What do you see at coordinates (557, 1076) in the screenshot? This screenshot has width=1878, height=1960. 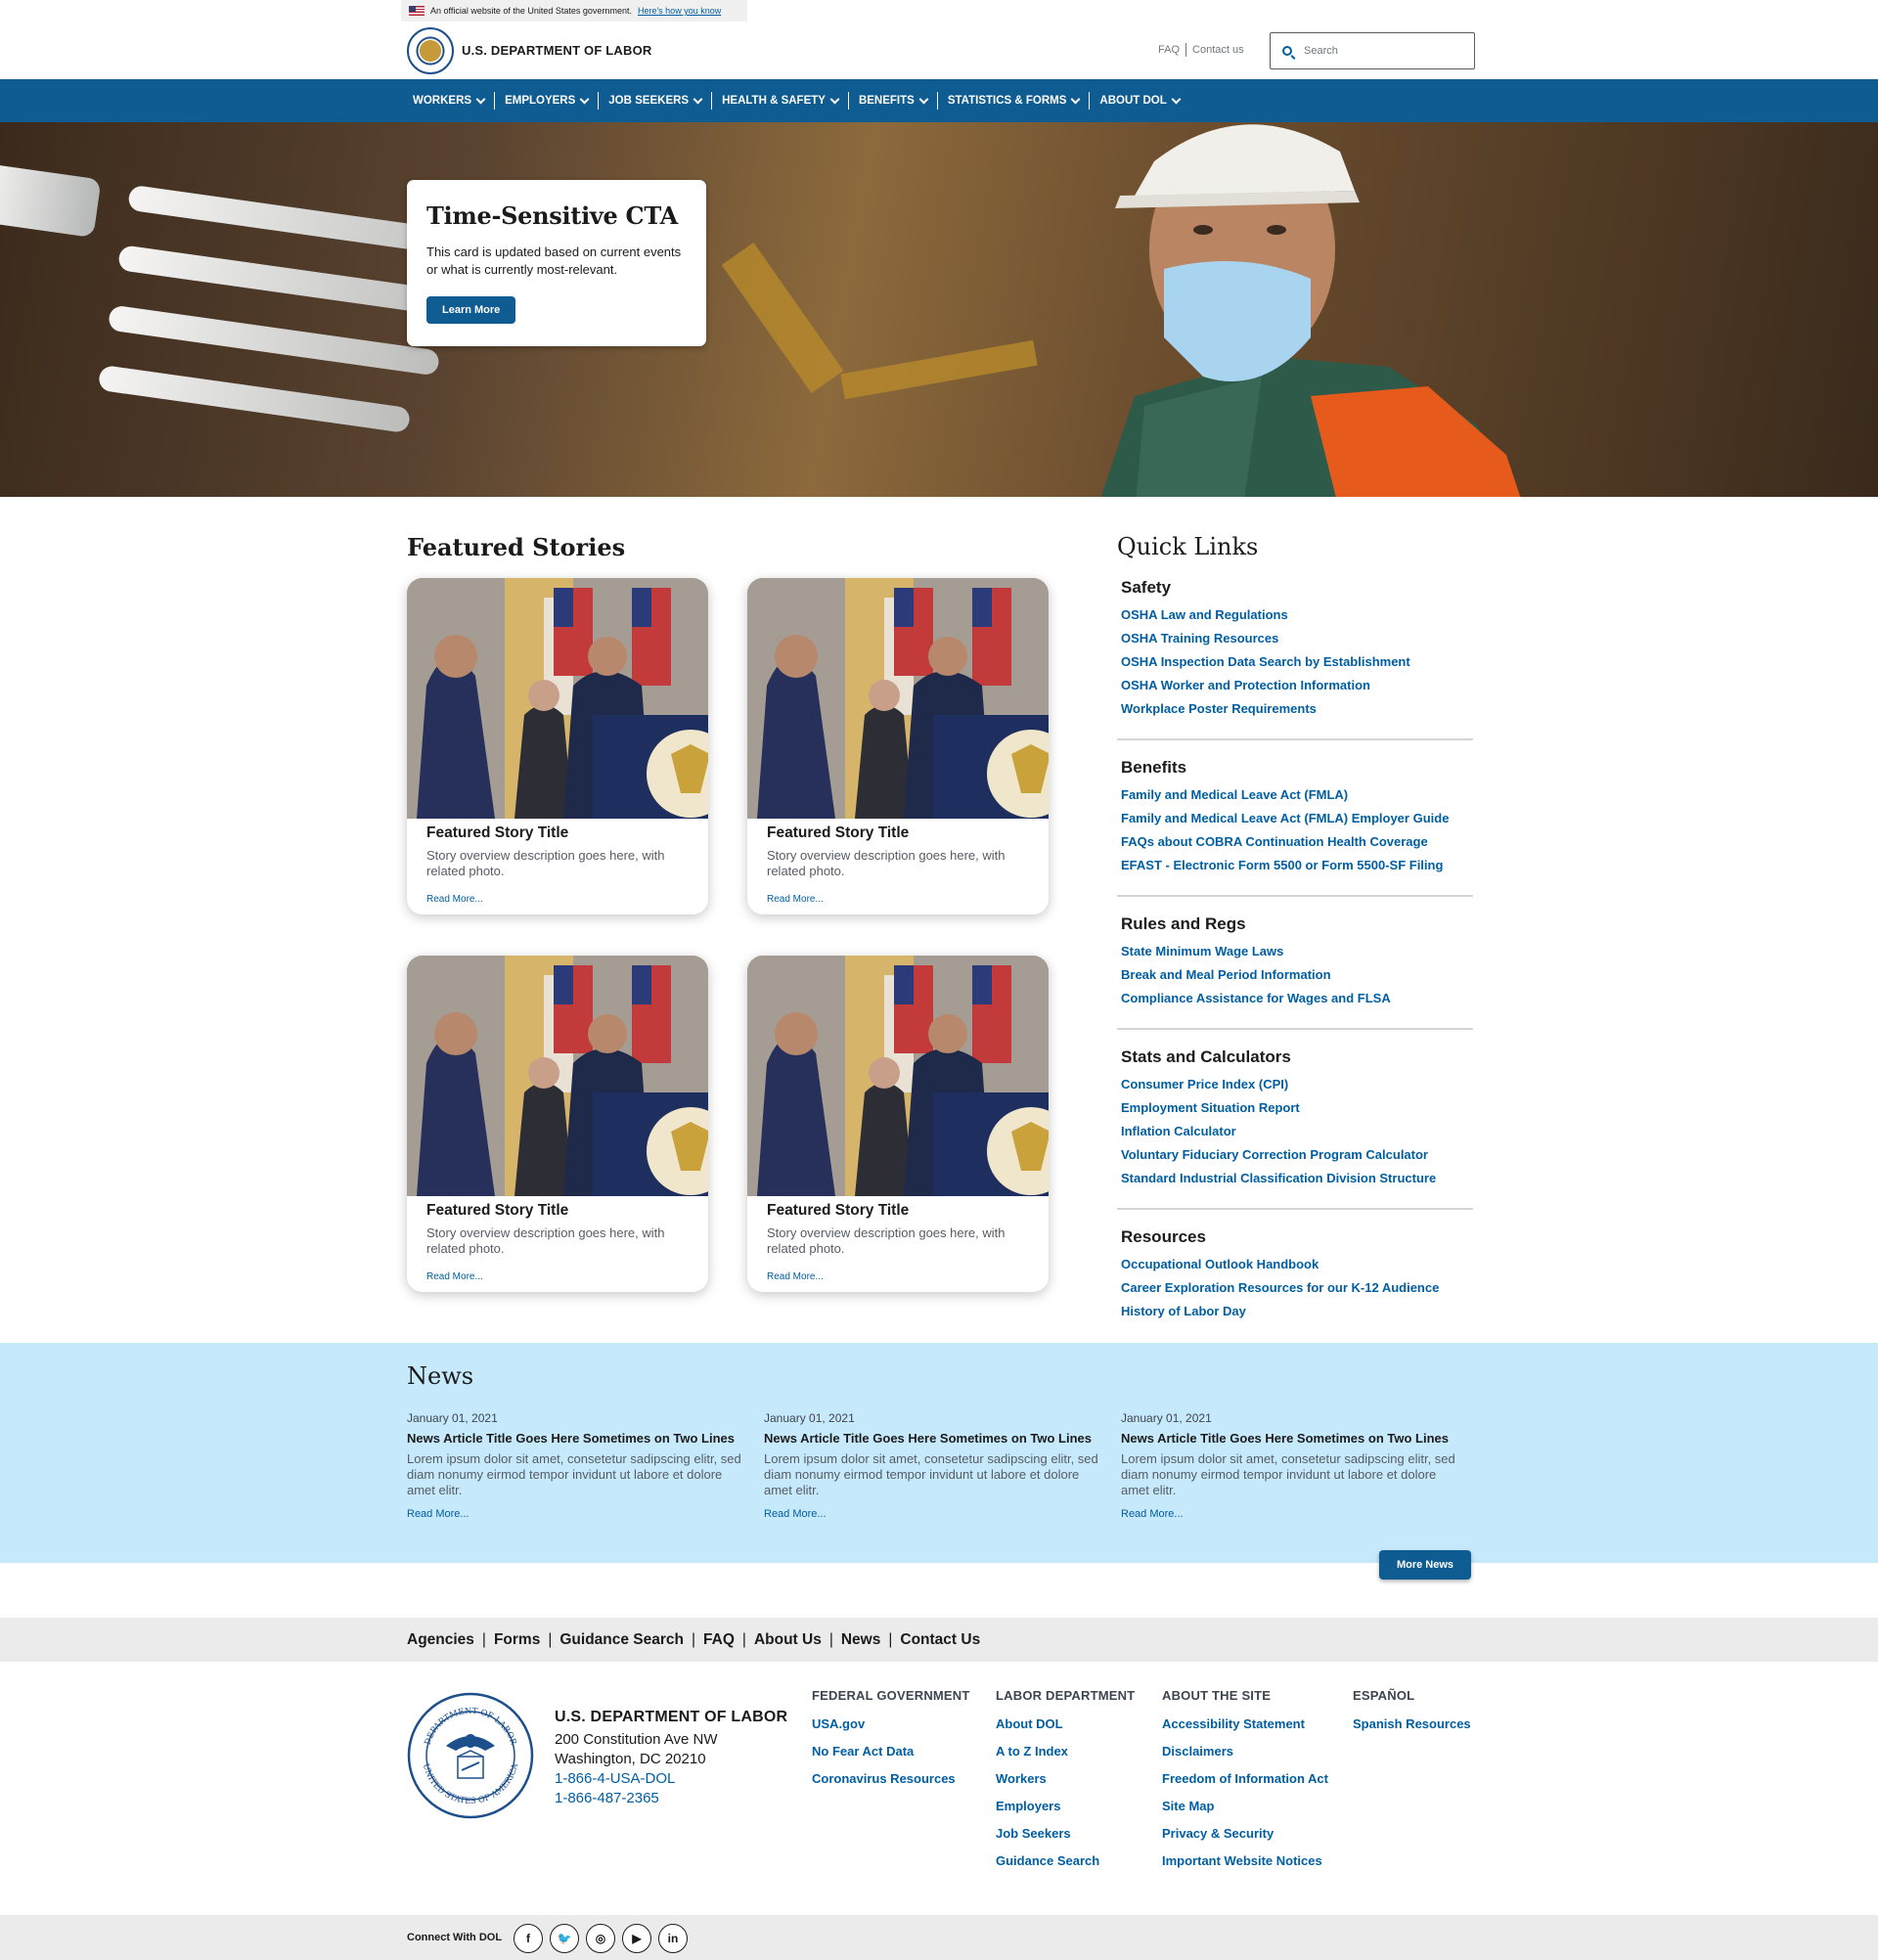 I see `story-photo` at bounding box center [557, 1076].